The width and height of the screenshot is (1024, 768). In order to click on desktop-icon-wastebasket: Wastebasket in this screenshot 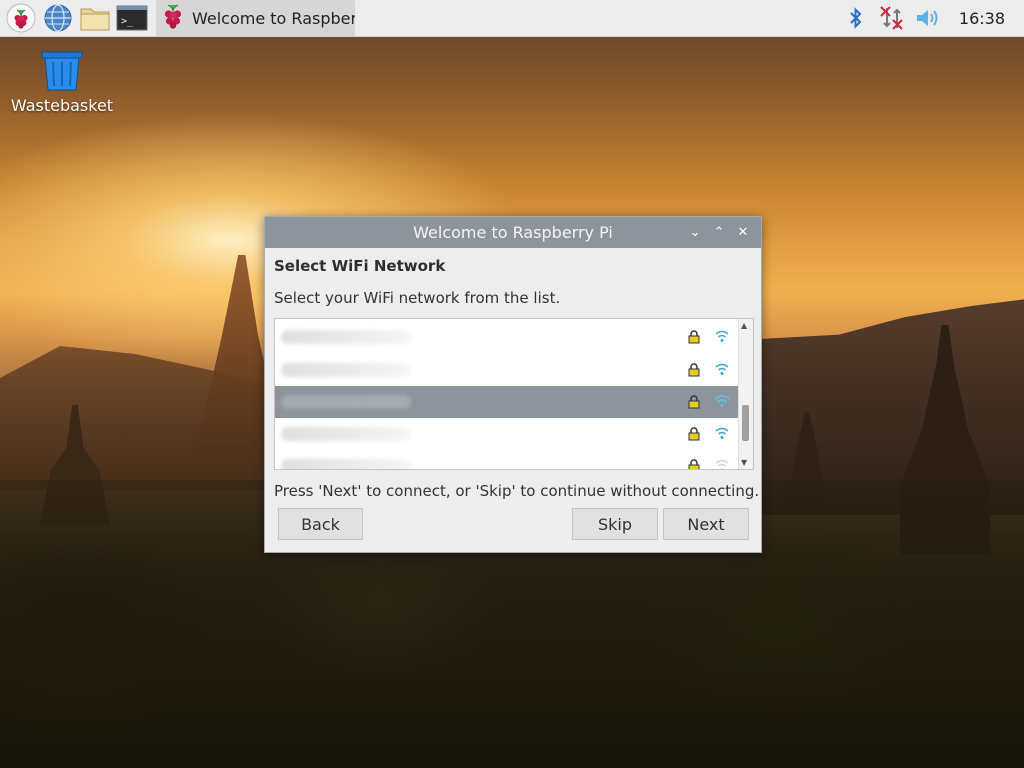, I will do `click(62, 82)`.